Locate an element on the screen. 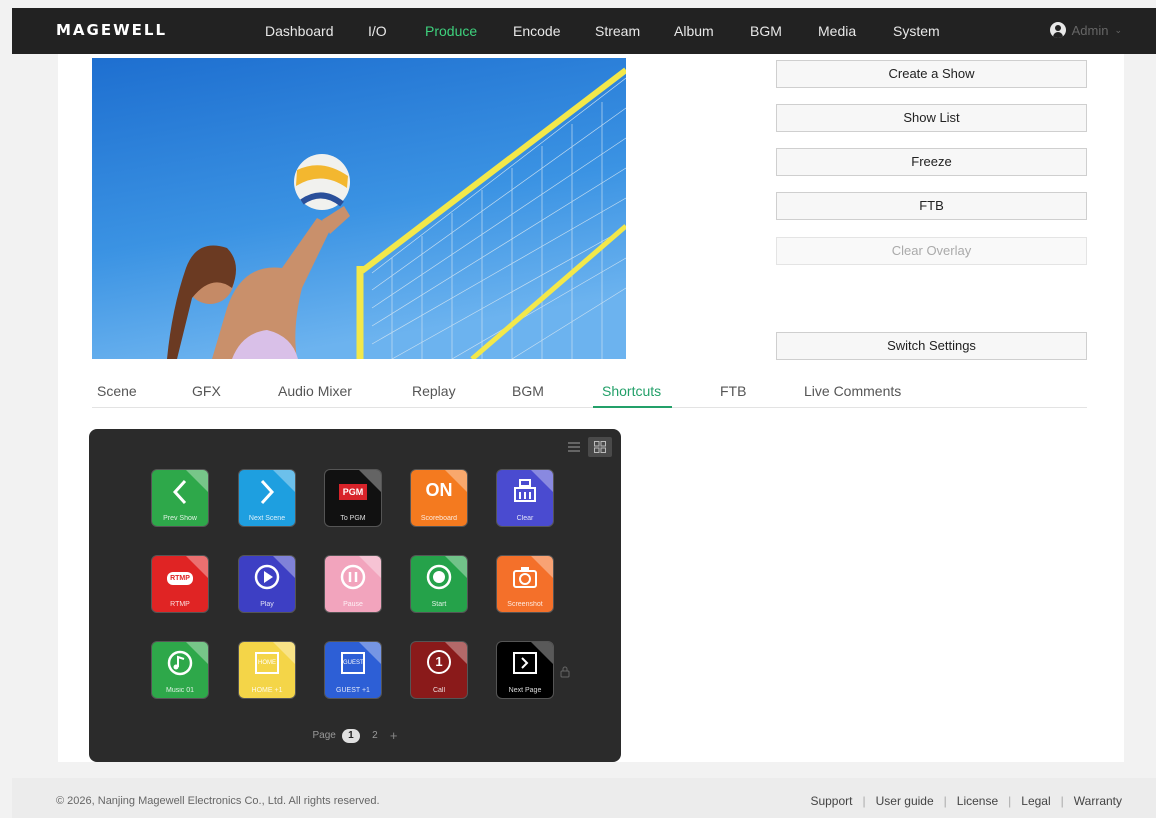 Image resolution: width=1156 pixels, height=818 pixels. page-1-button: 1 is located at coordinates (350, 735).